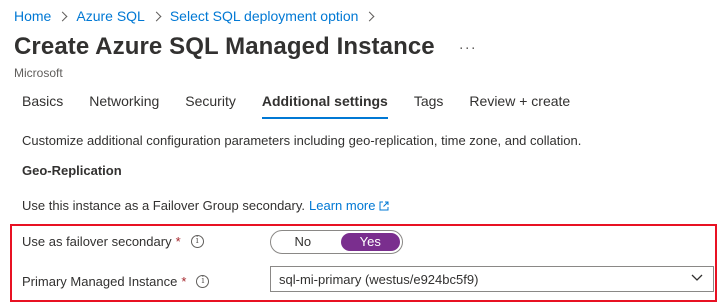  What do you see at coordinates (97, 241) in the screenshot?
I see `failover-secondary-label: Use as failover secondary` at bounding box center [97, 241].